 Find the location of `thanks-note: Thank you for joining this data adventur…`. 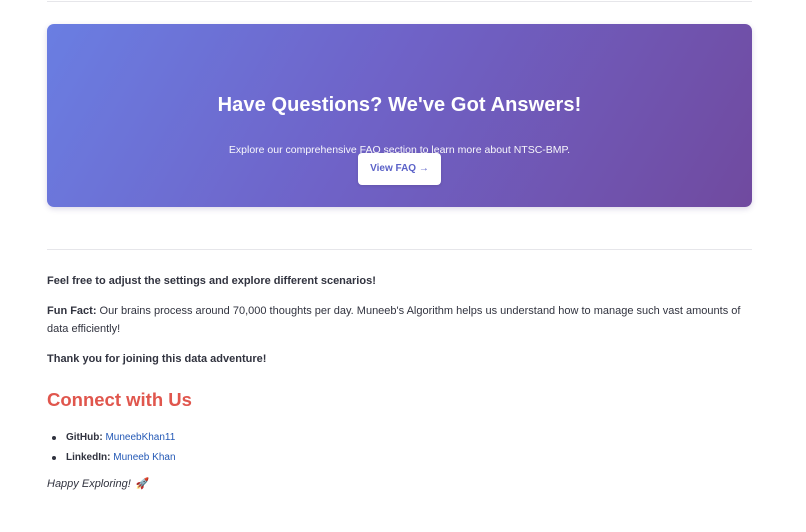

thanks-note: Thank you for joining this data adventur… is located at coordinates (157, 359).